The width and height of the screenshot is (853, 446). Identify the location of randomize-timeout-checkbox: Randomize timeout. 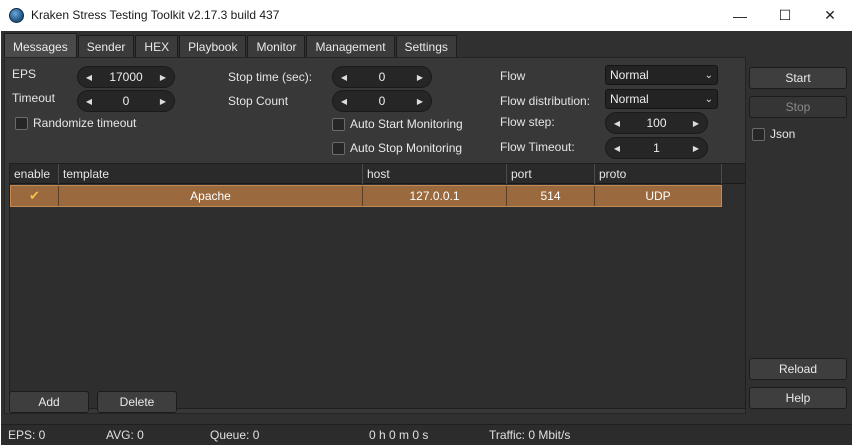
(75, 123).